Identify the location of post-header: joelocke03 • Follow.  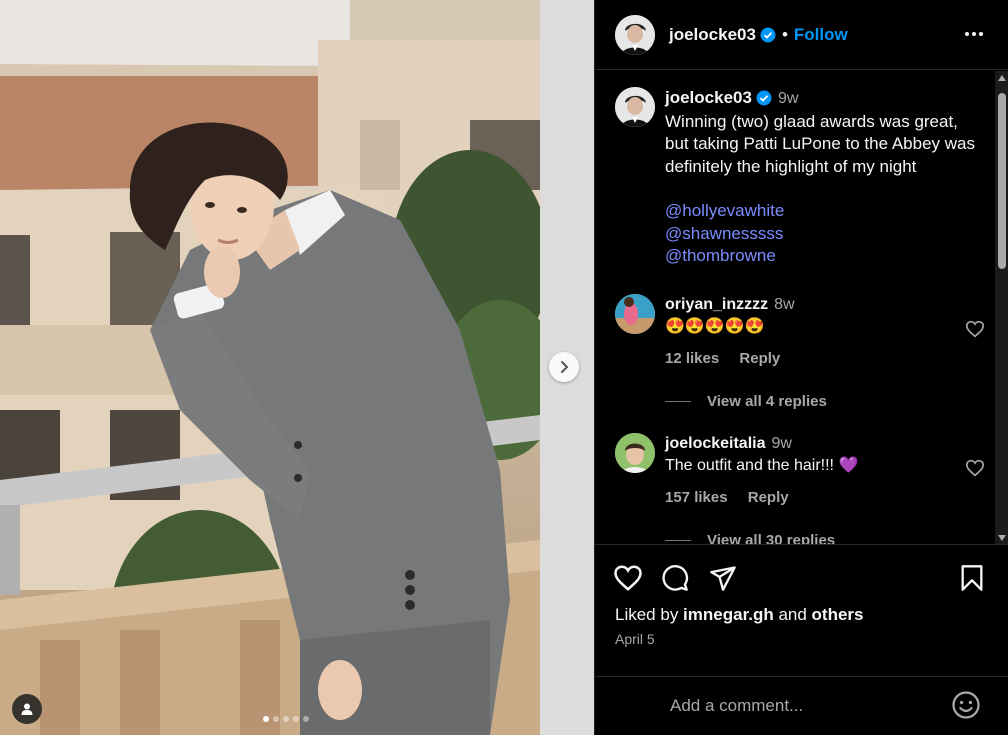
(801, 35).